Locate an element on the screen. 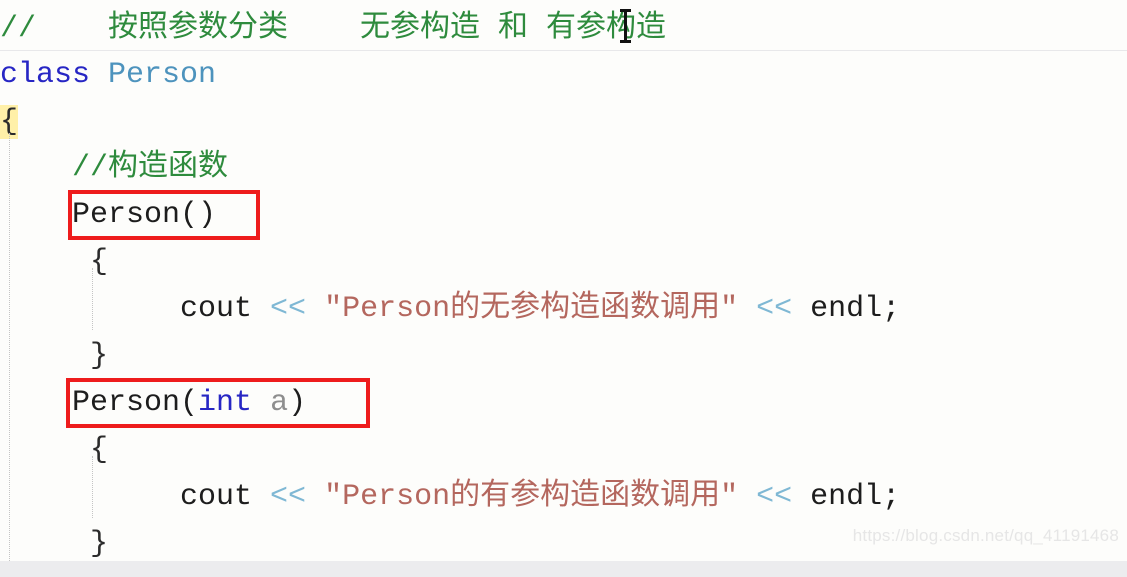  cout-stream: cout is located at coordinates (135, 309).